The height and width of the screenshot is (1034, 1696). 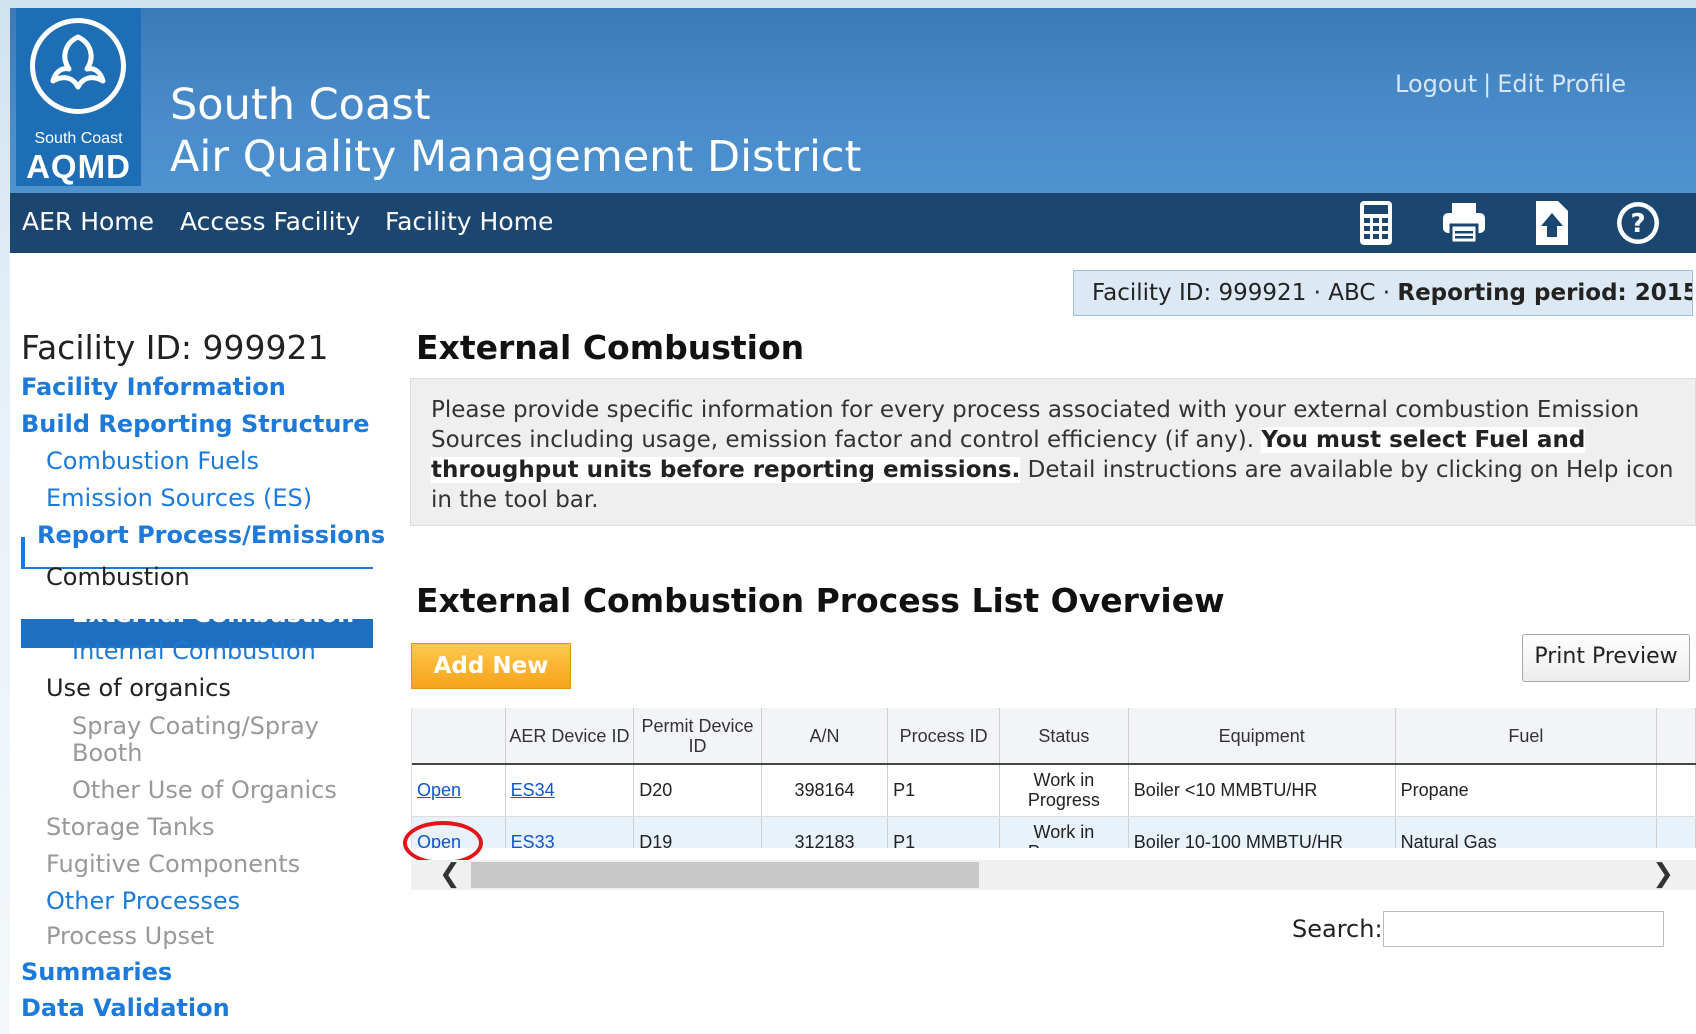 I want to click on page-title: External Combustion, so click(x=610, y=347).